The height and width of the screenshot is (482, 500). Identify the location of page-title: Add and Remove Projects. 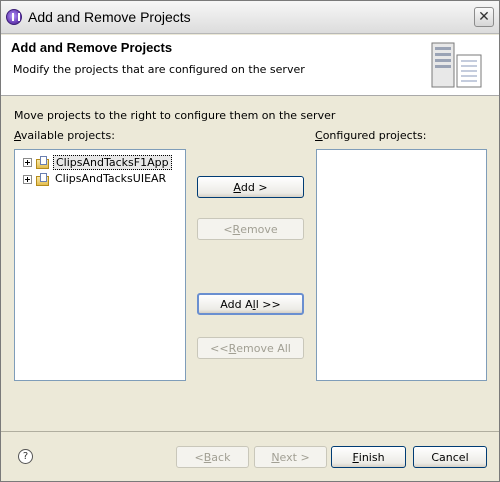
(92, 47).